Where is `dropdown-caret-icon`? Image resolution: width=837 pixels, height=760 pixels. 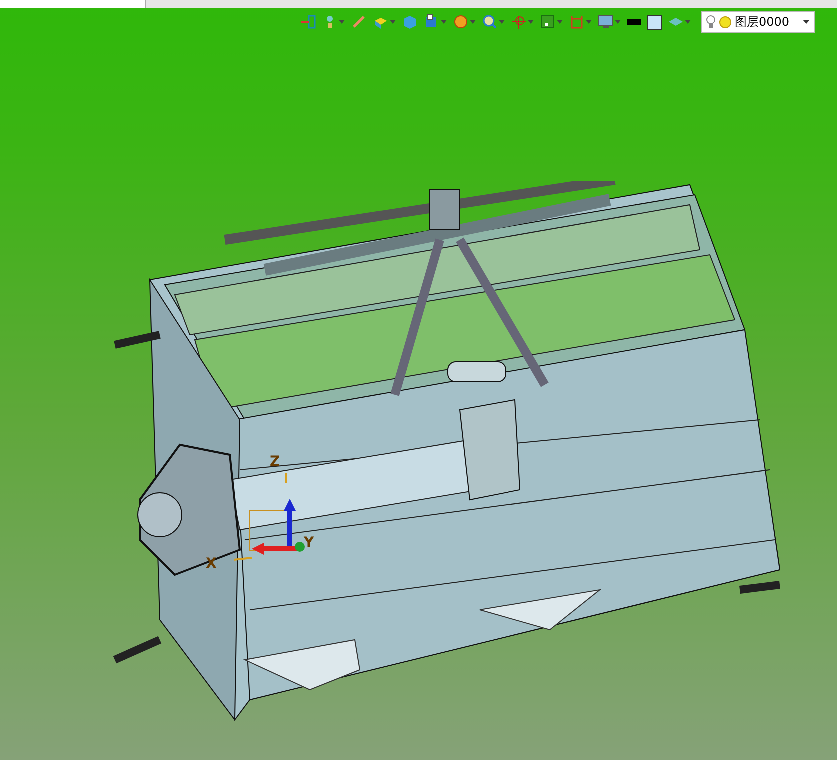
dropdown-caret-icon is located at coordinates (806, 22).